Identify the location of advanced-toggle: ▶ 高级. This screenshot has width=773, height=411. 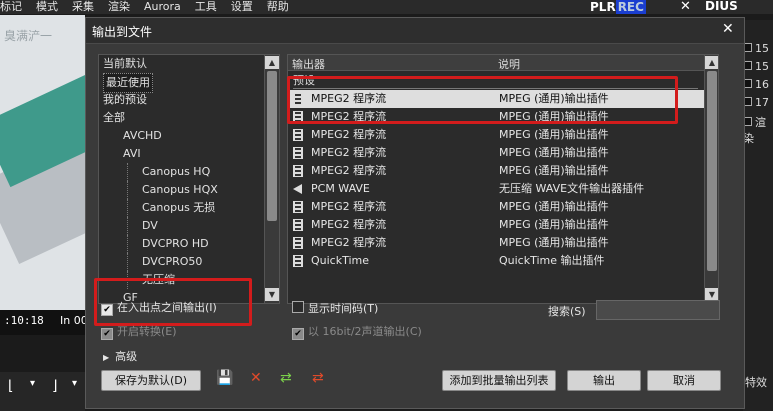
(120, 356).